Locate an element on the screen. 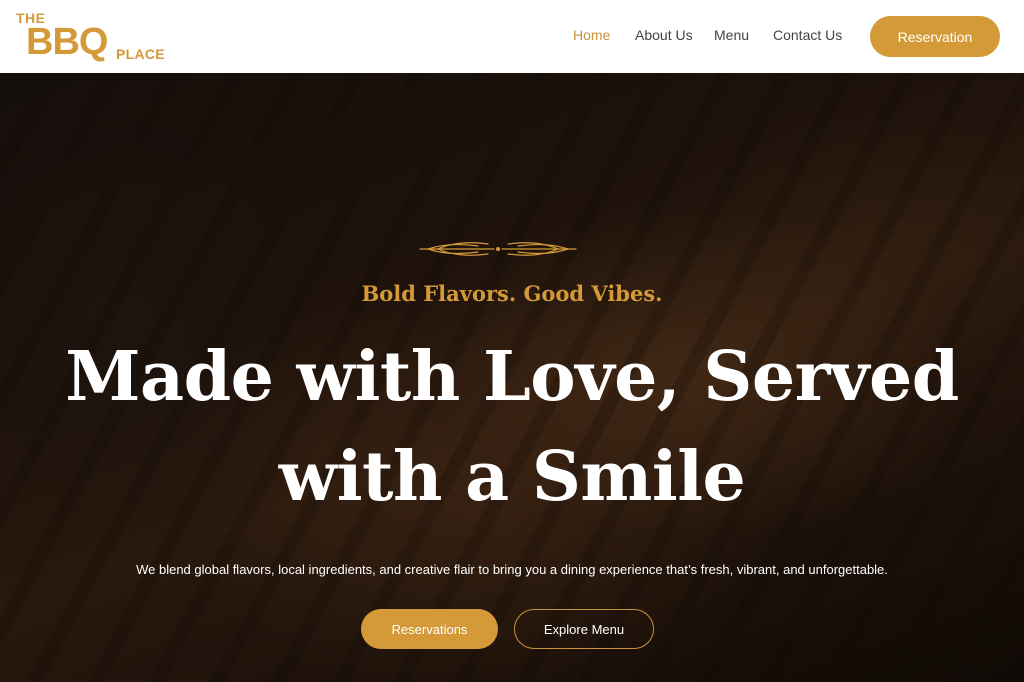 This screenshot has height=682, width=1024. wheat-divider-icon is located at coordinates (498, 249).